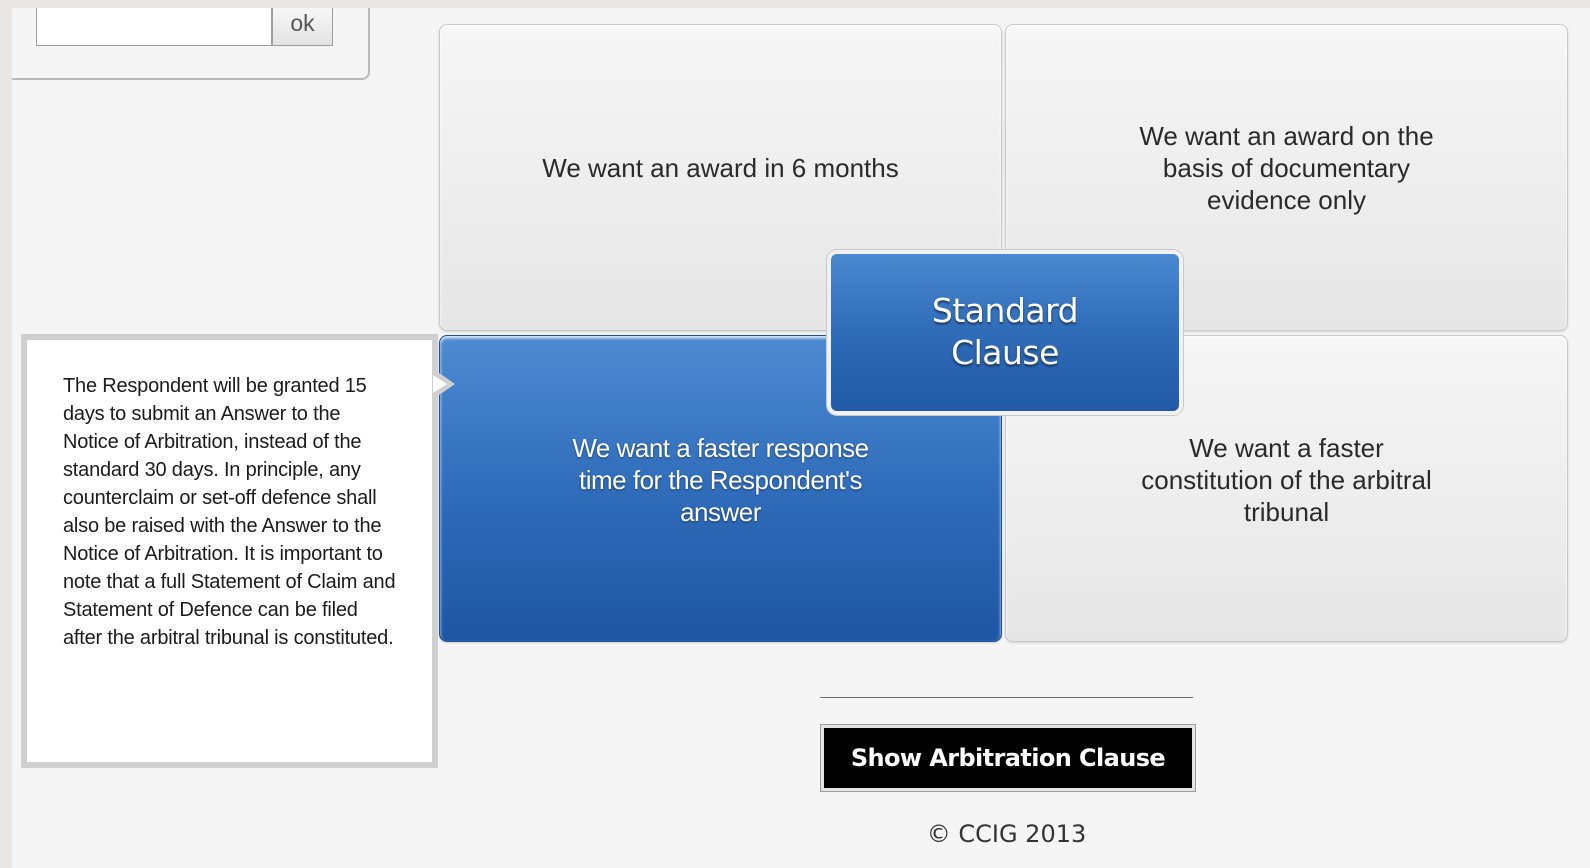 The image size is (1590, 868). Describe the element at coordinates (154, 27) in the screenshot. I see `search-input` at that location.